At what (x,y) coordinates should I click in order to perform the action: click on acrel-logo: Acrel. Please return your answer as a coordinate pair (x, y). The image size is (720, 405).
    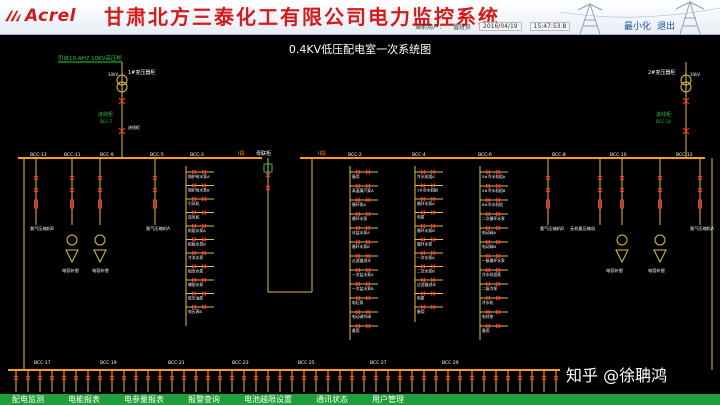
    Looking at the image, I should click on (40, 16).